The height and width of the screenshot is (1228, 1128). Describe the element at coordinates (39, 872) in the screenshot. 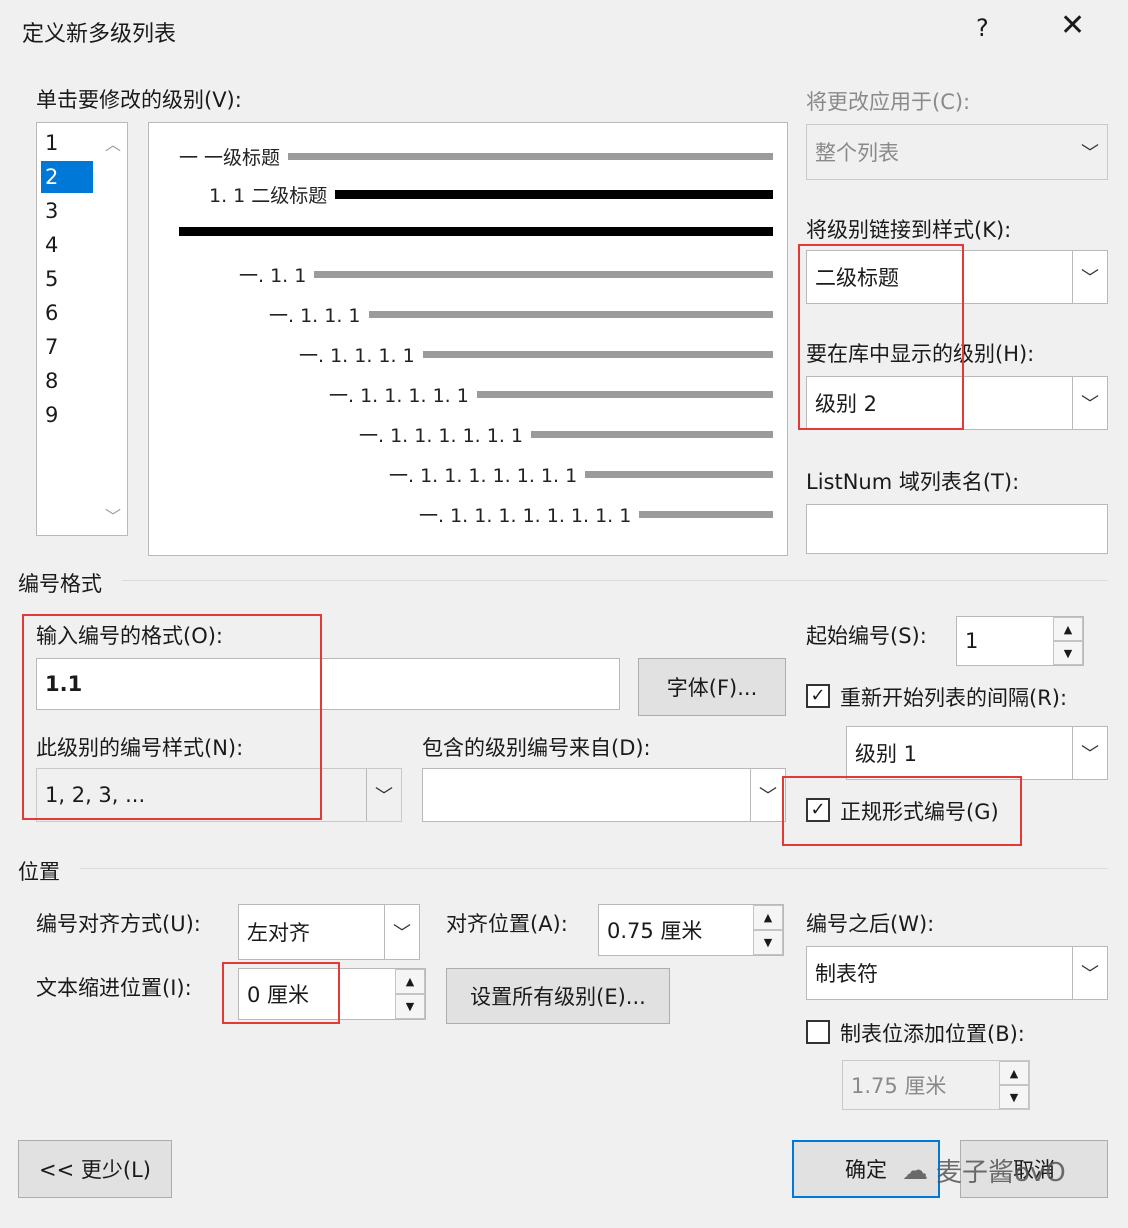

I see `position-section: 位置` at that location.